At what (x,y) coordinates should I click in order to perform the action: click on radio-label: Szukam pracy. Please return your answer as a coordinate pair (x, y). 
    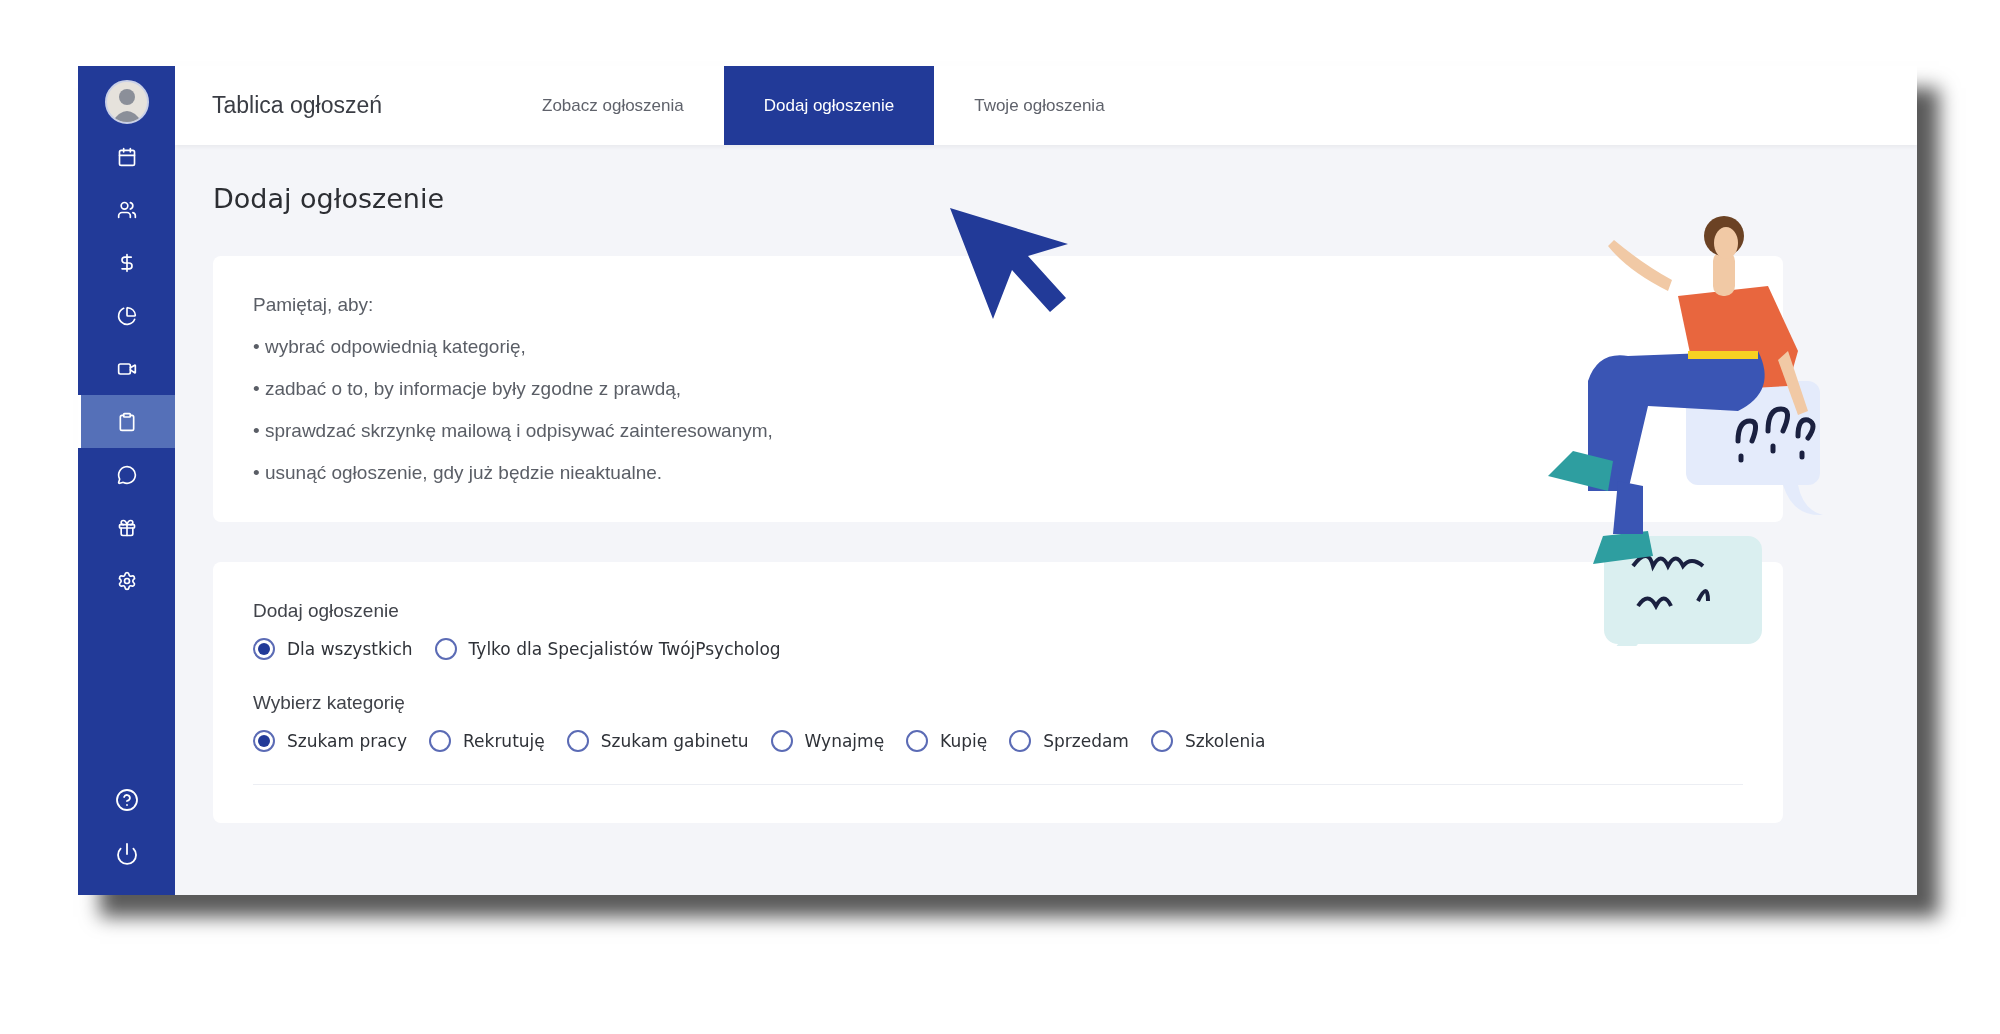
    Looking at the image, I should click on (347, 741).